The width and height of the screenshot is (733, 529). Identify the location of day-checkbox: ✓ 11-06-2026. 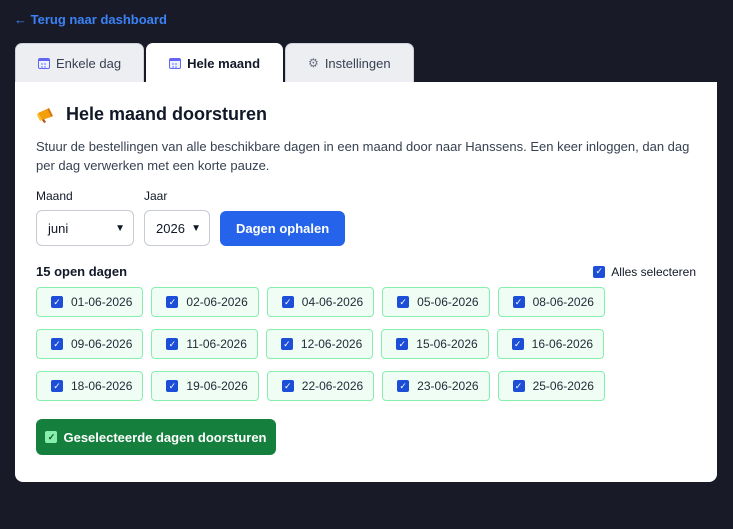
(204, 344).